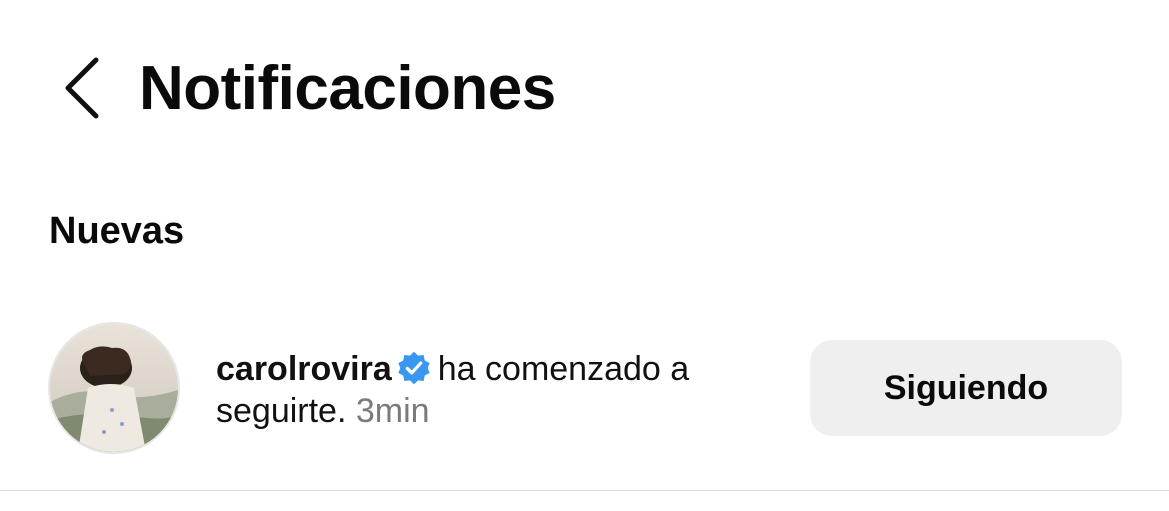 The width and height of the screenshot is (1169, 511). I want to click on verified-badge-icon, so click(414, 368).